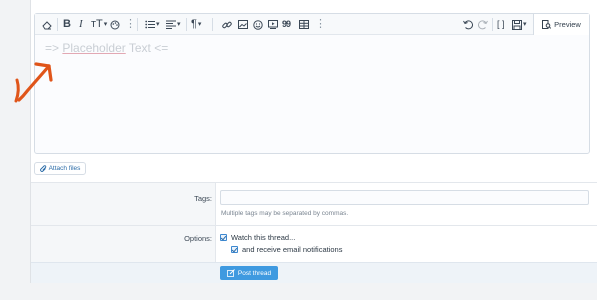  I want to click on quote-icon: 99, so click(286, 24).